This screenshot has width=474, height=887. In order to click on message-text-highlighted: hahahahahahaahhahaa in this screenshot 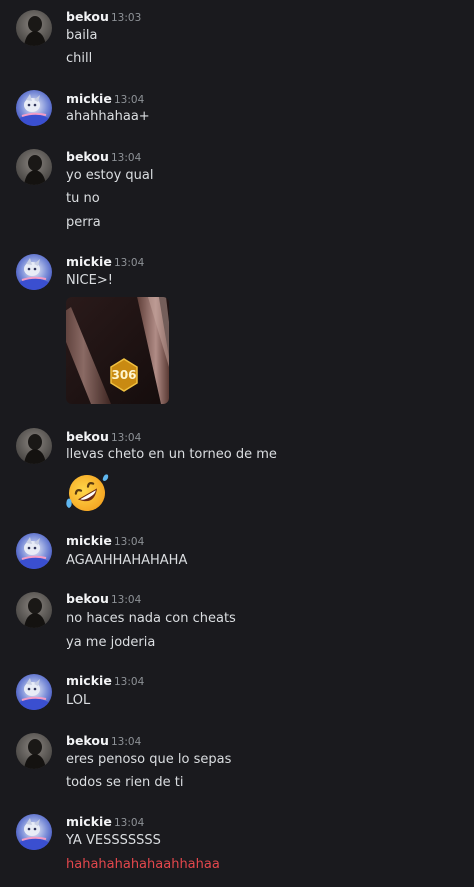, I will do `click(143, 864)`.